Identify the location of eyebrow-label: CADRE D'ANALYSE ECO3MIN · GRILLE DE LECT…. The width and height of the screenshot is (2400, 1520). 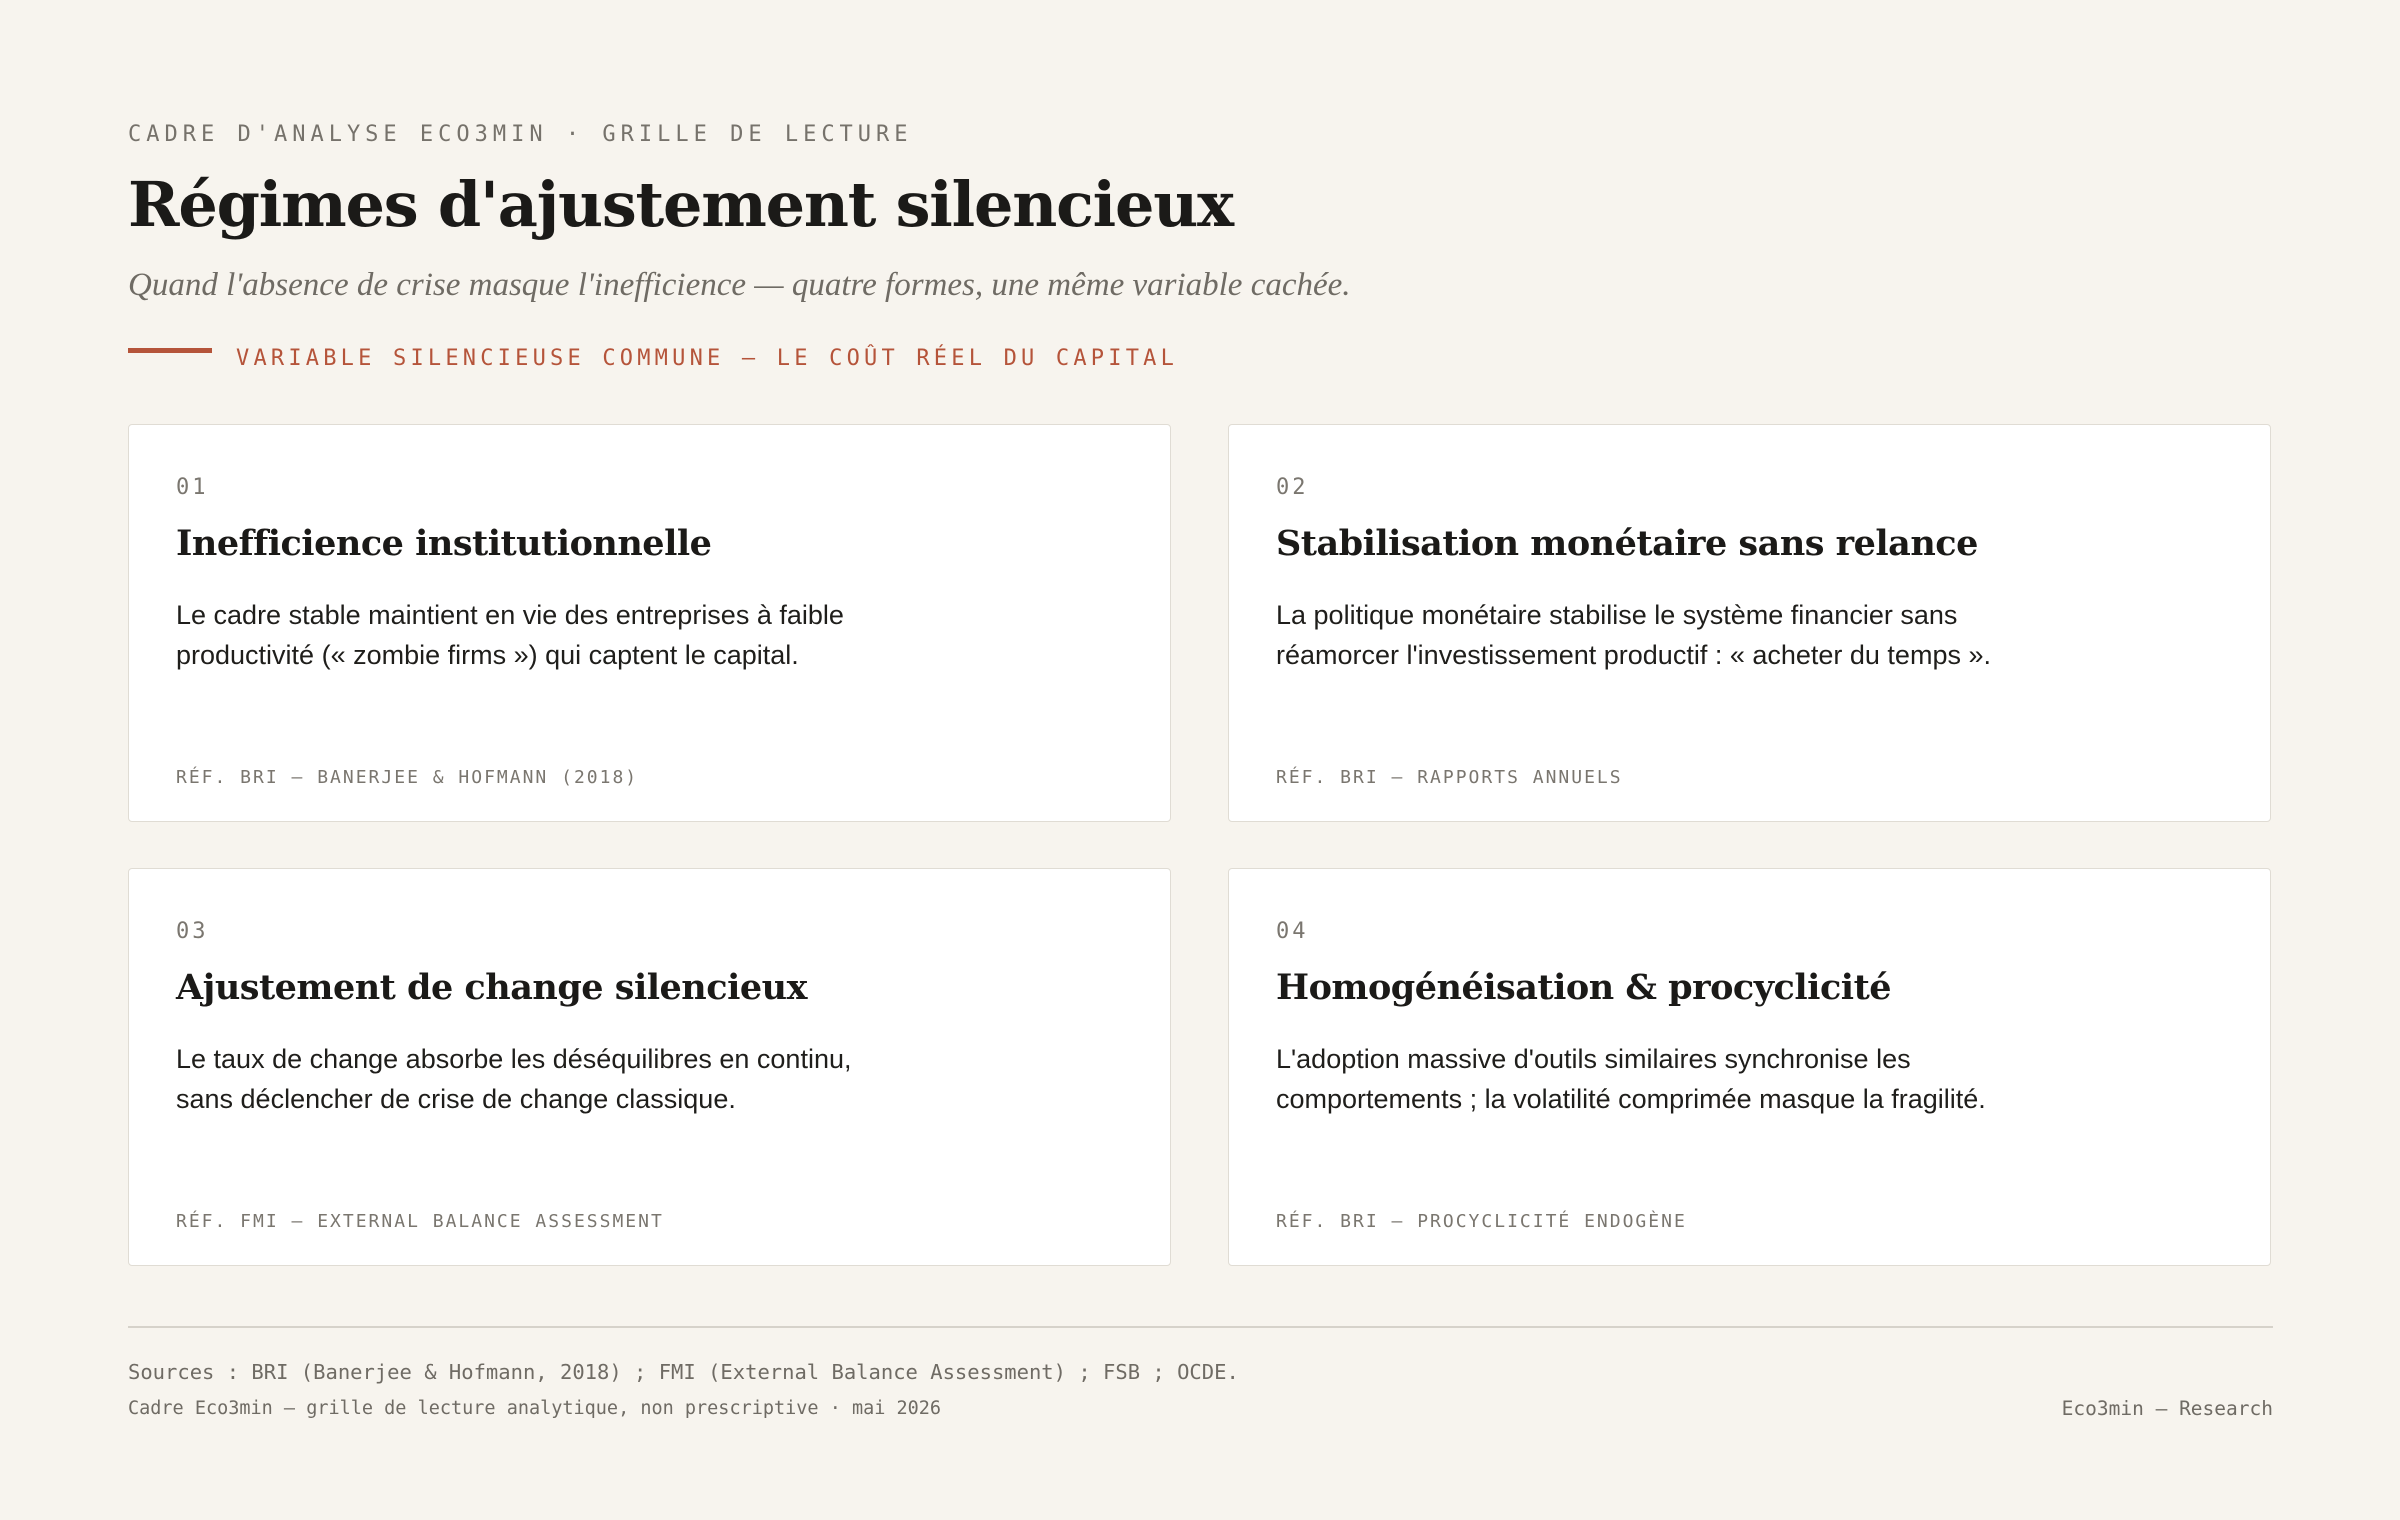
(520, 134).